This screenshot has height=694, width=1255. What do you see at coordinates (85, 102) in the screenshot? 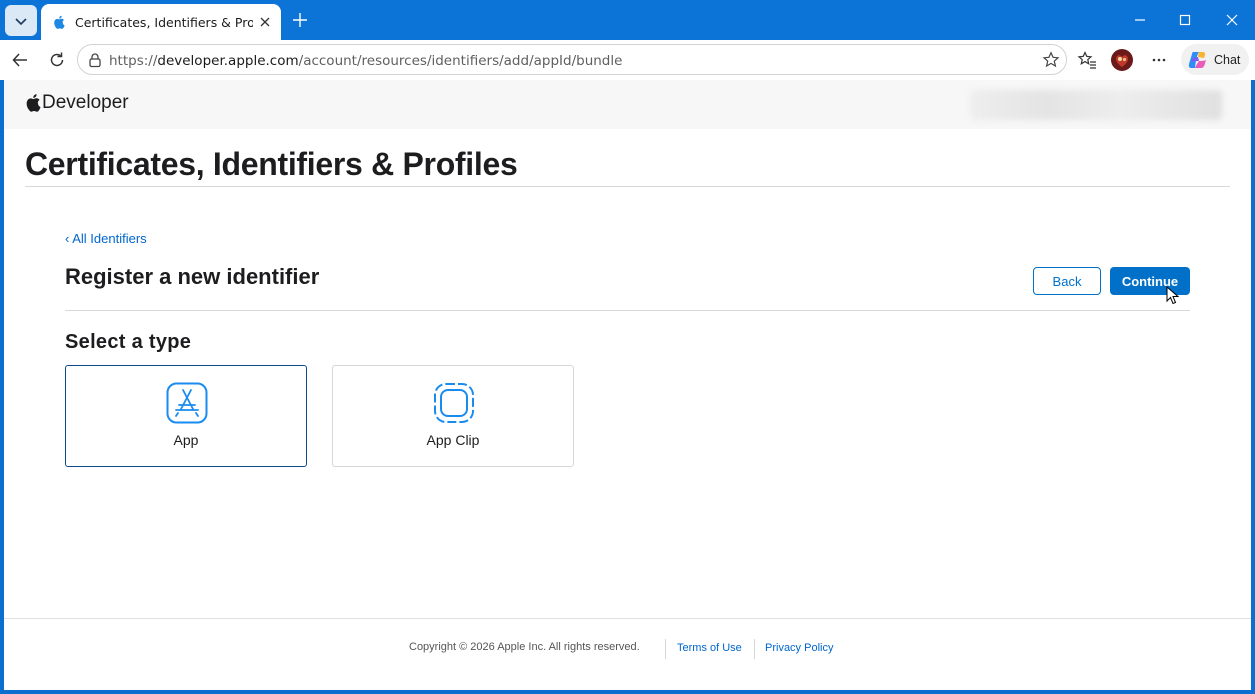
I see `brand-text: Developer` at bounding box center [85, 102].